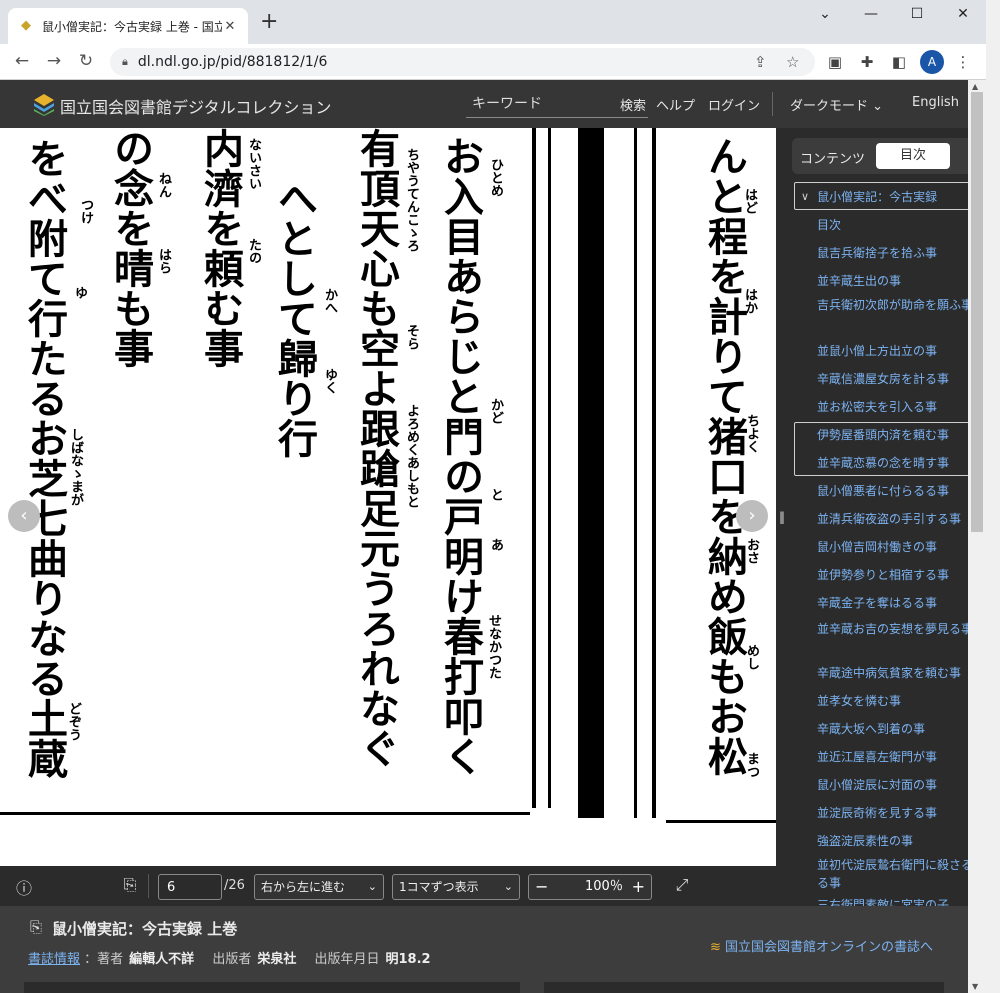  I want to click on toc-root-label: 鼠小僧実記：今古実録, so click(877, 196).